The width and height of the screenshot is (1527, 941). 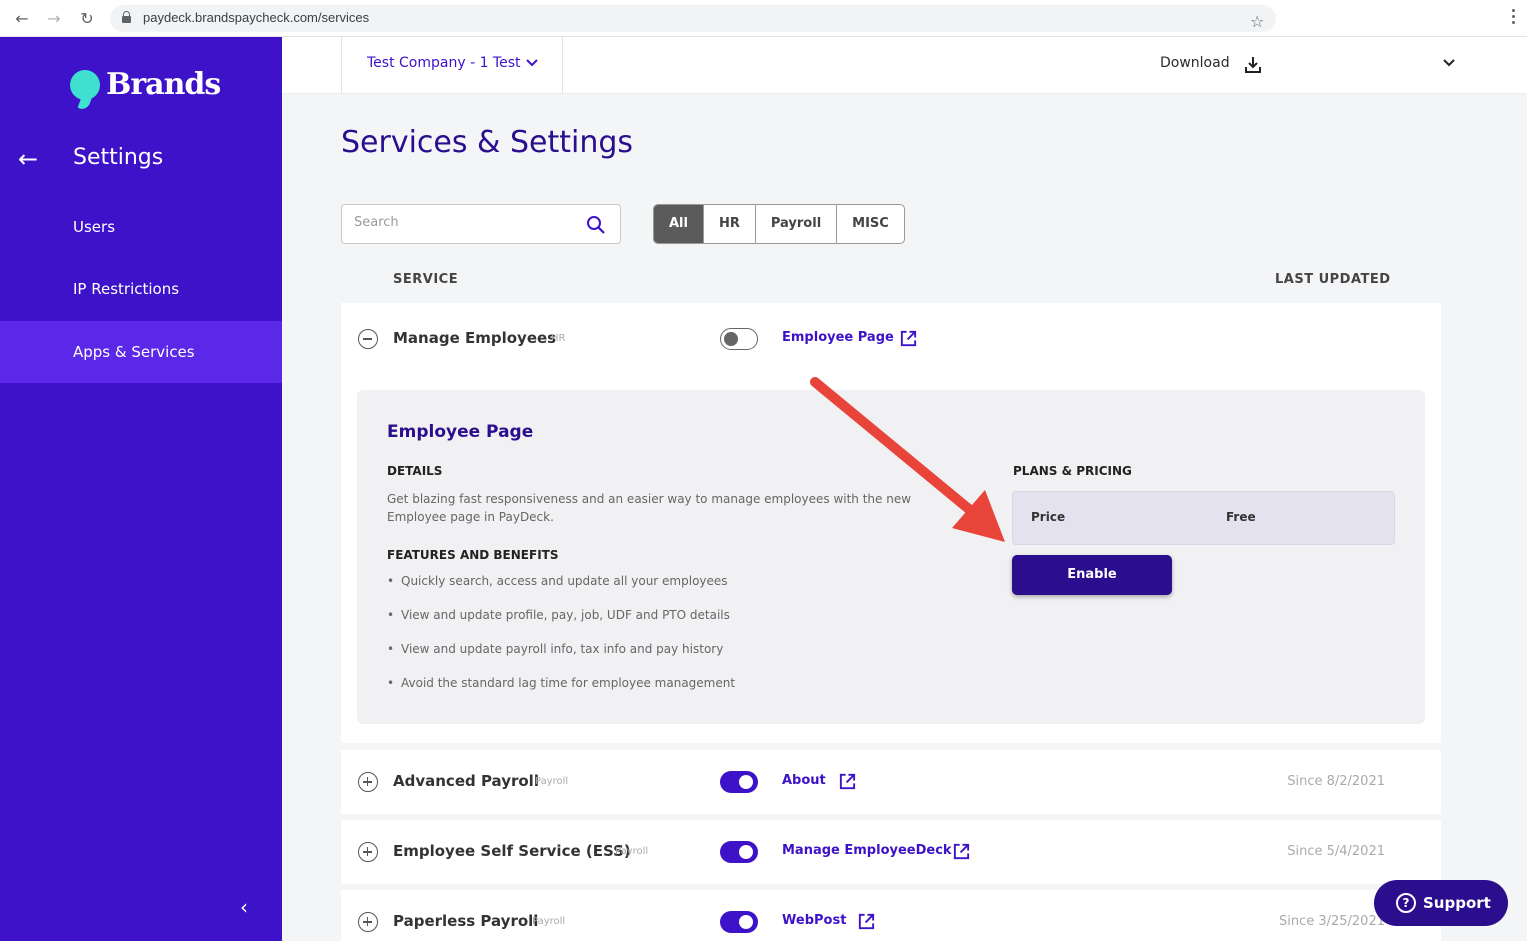 I want to click on features-heading: FEATURES AND BENEFITS, so click(x=473, y=555).